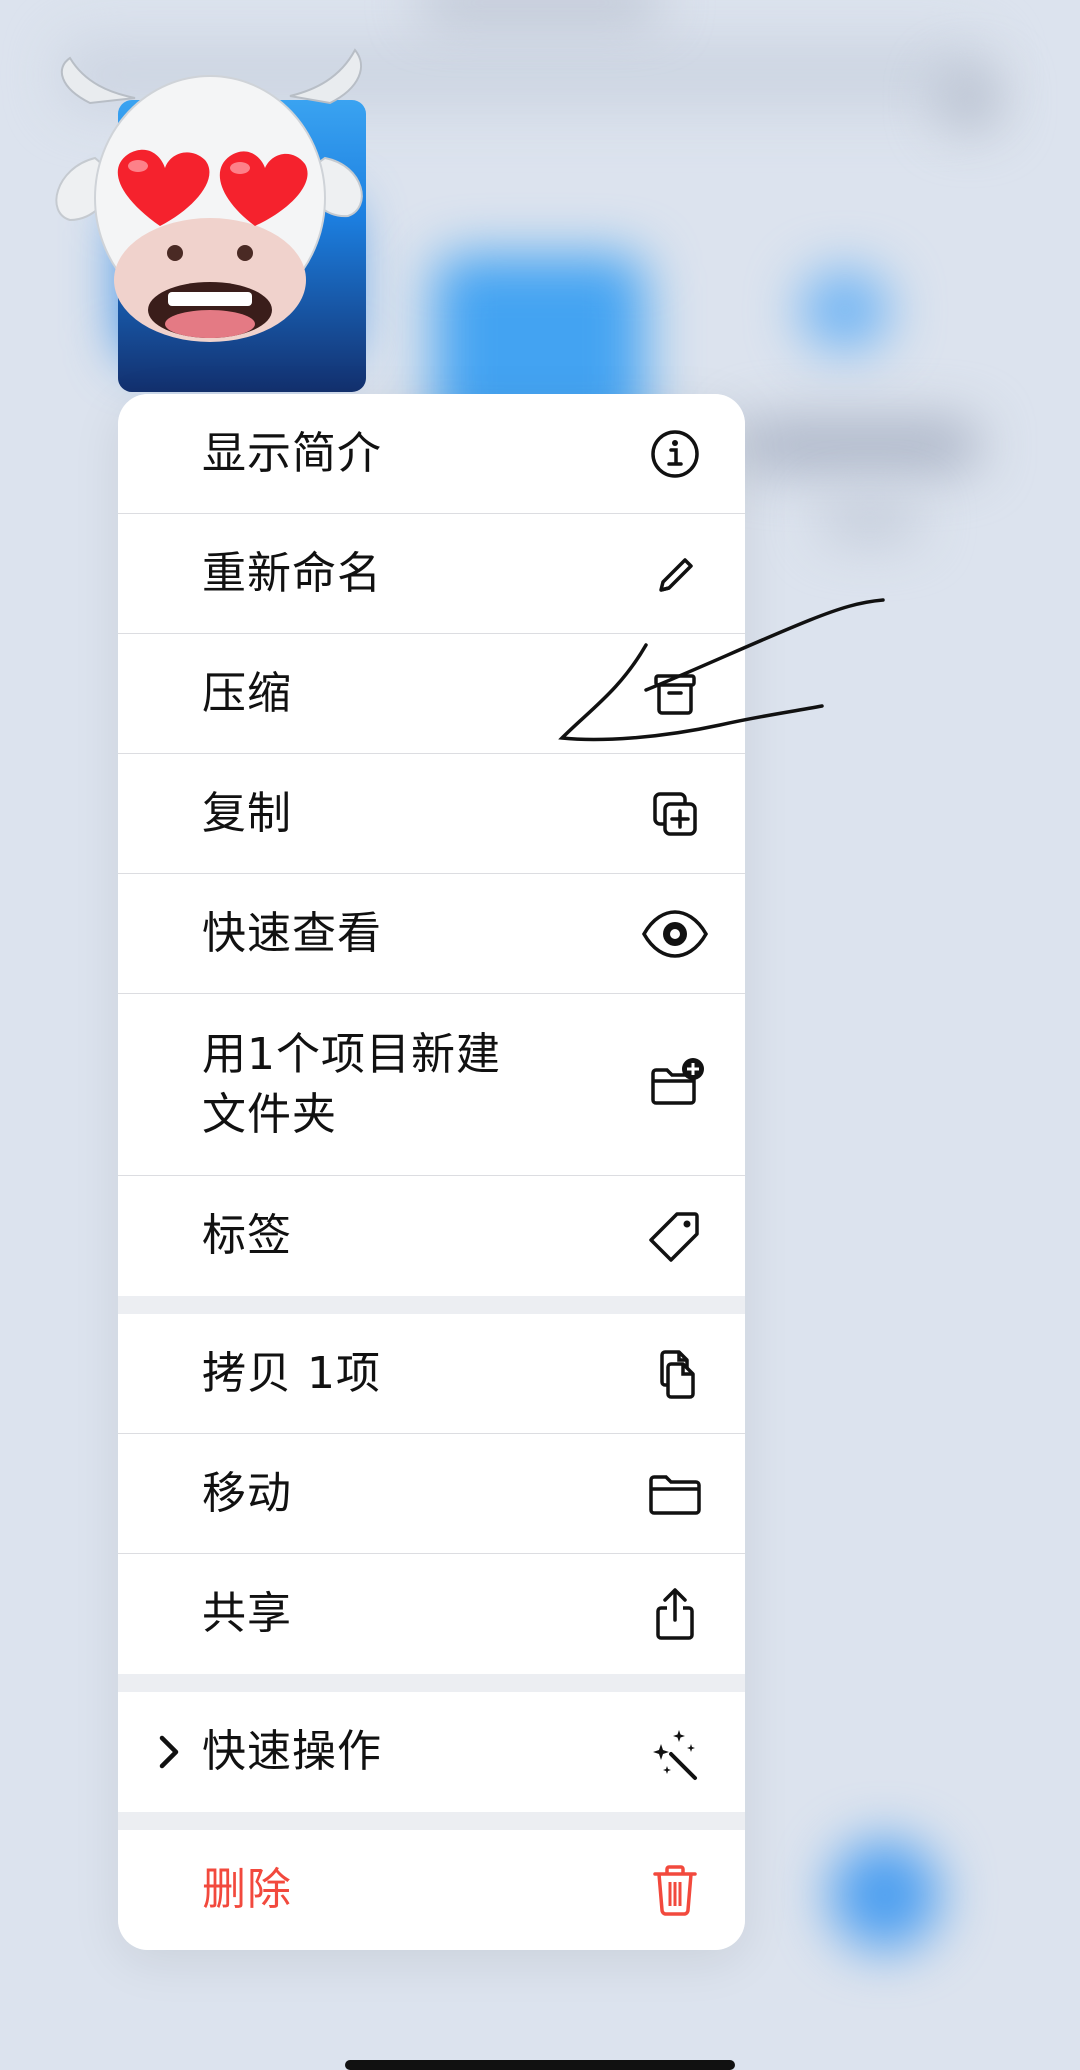 The height and width of the screenshot is (2070, 1080). Describe the element at coordinates (675, 694) in the screenshot. I see `archive-icon` at that location.